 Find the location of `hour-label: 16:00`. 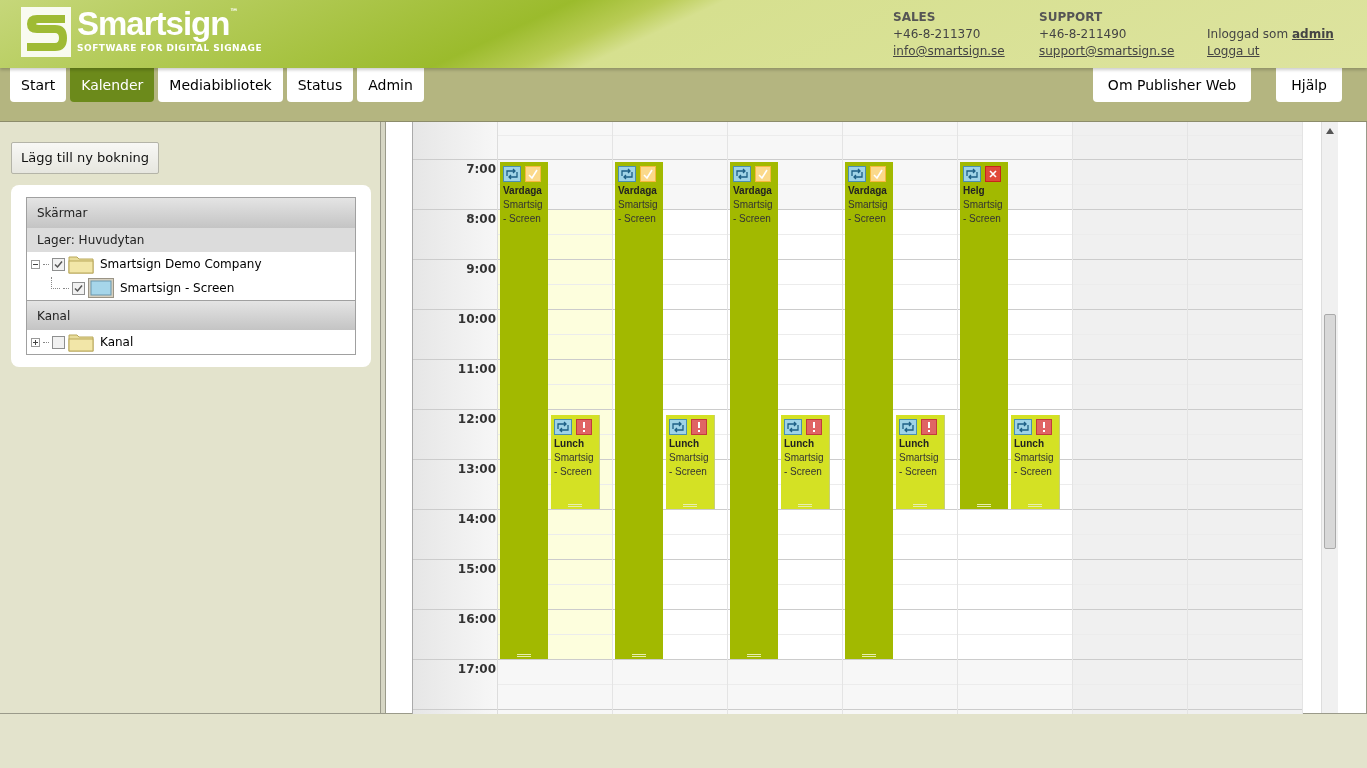

hour-label: 16:00 is located at coordinates (476, 619).